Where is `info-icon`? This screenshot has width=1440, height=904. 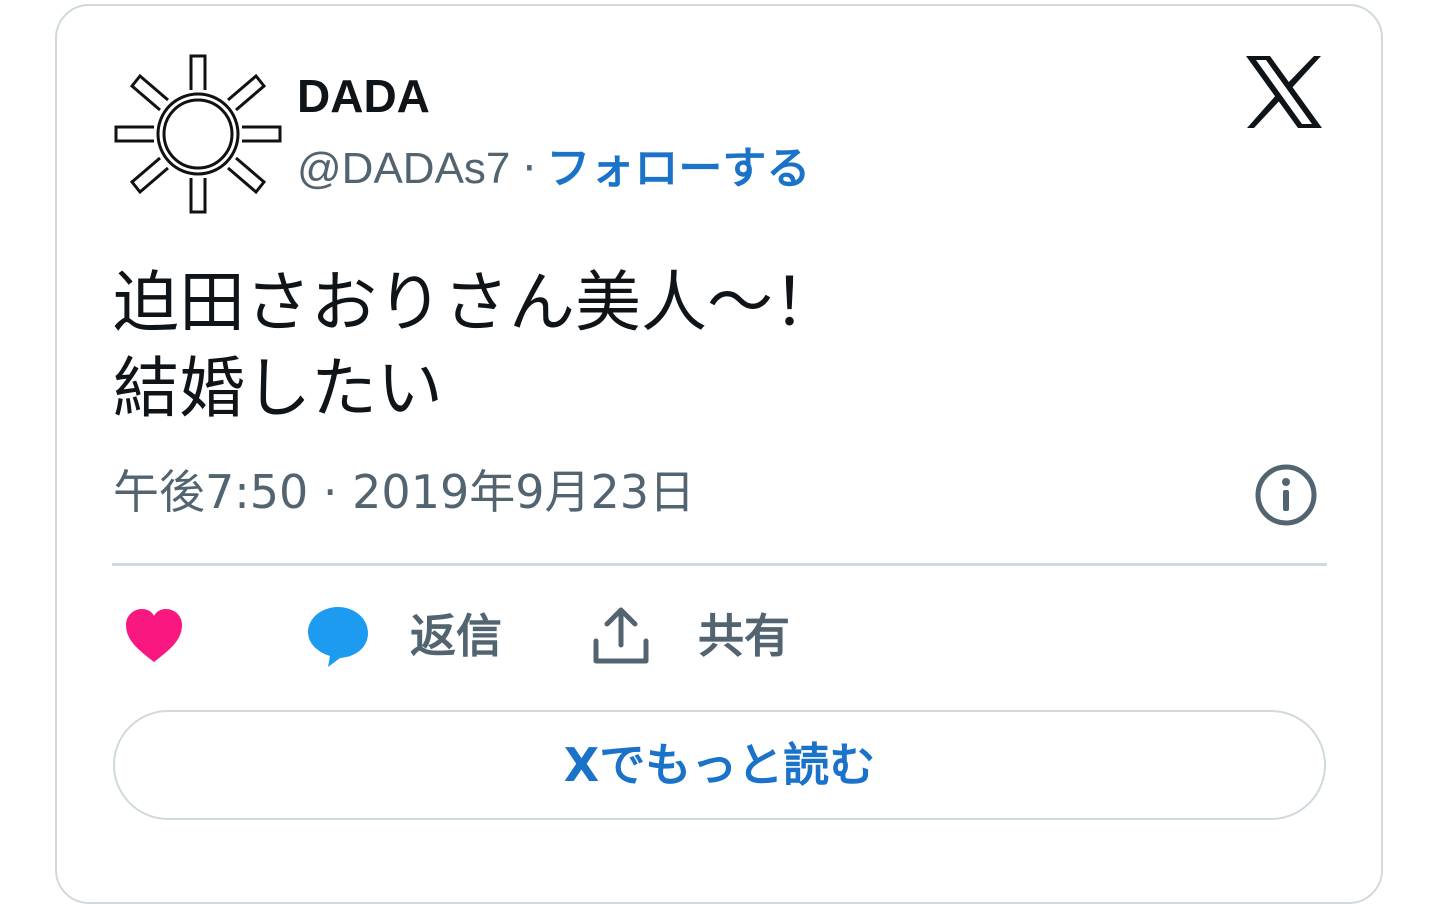 info-icon is located at coordinates (1286, 495).